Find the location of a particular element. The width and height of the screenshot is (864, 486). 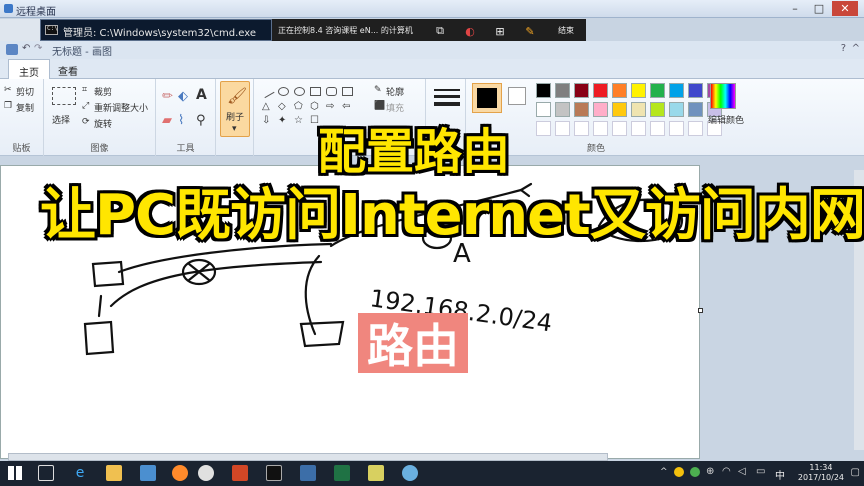

copy-button: 复制 is located at coordinates (25, 107).